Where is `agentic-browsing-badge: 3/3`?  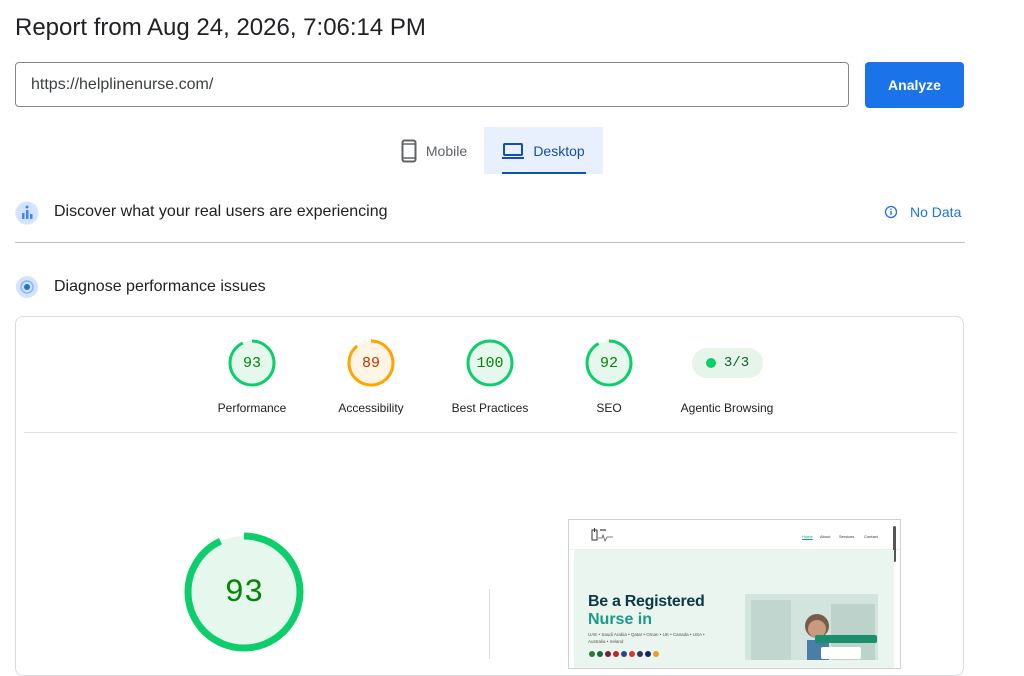 agentic-browsing-badge: 3/3 is located at coordinates (727, 363).